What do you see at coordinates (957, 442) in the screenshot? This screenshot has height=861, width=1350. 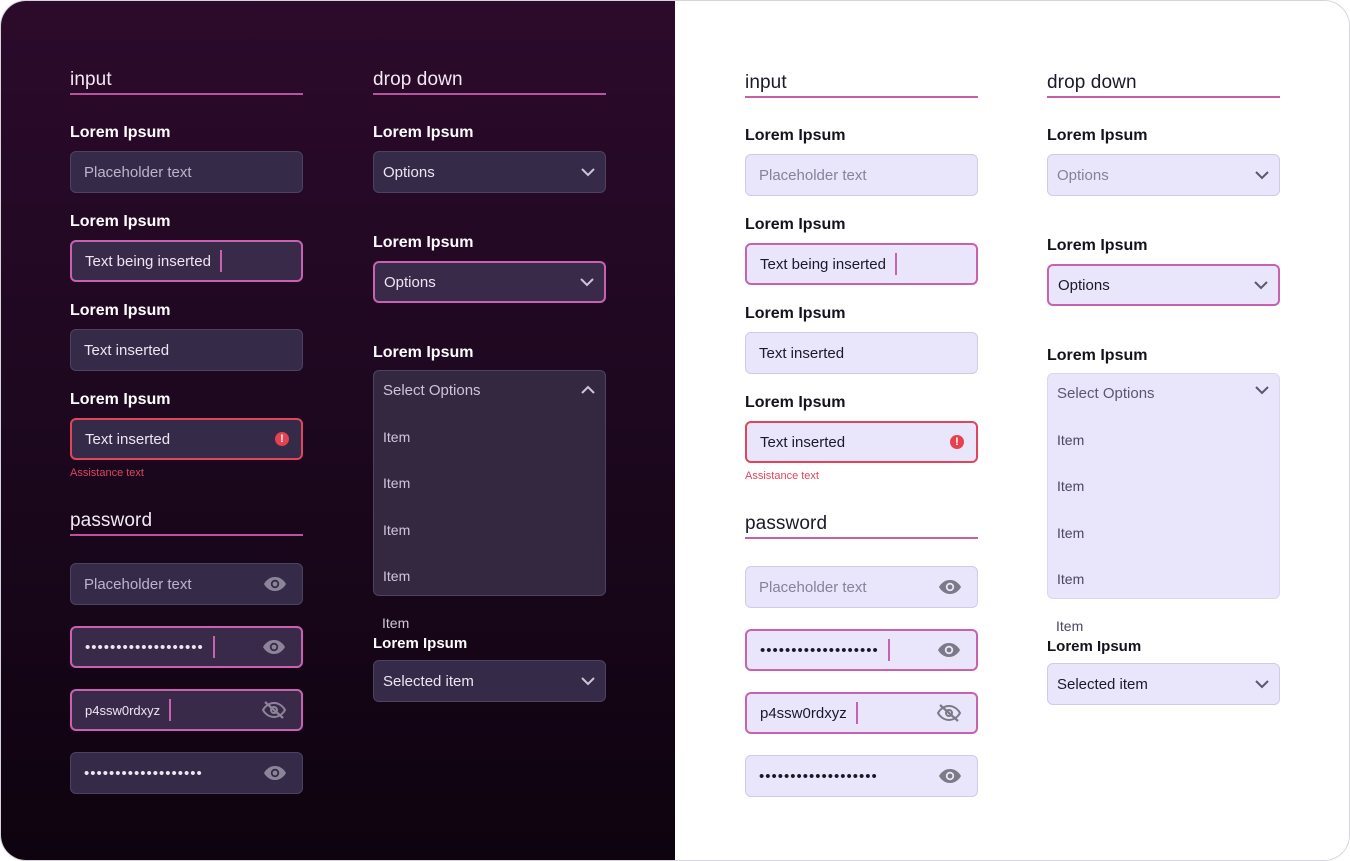 I see `error-icon: !` at bounding box center [957, 442].